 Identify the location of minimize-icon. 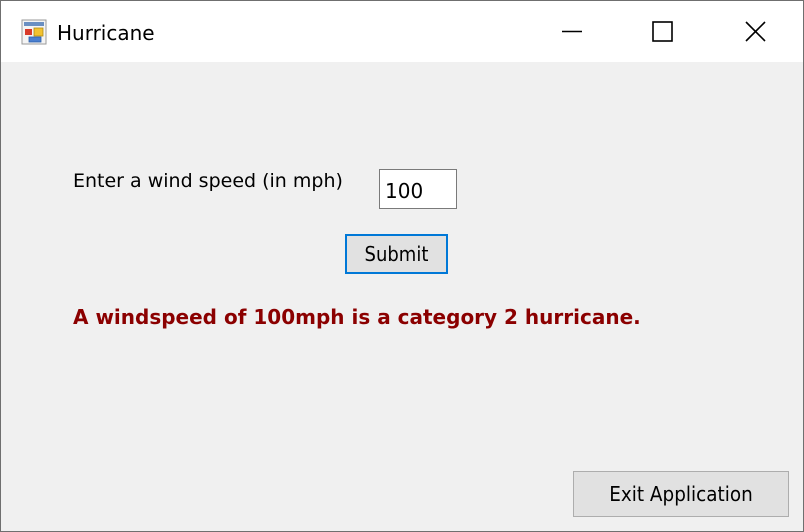
(572, 31).